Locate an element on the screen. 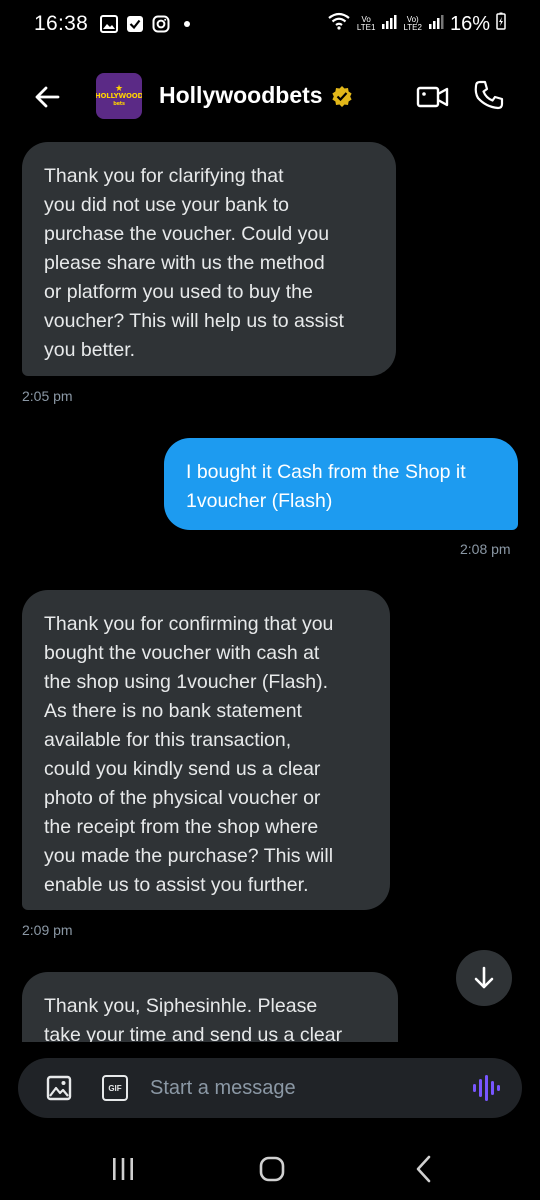  conversation-header: ★ HOLLYWOOD bets Hollywoodbets is located at coordinates (270, 97).